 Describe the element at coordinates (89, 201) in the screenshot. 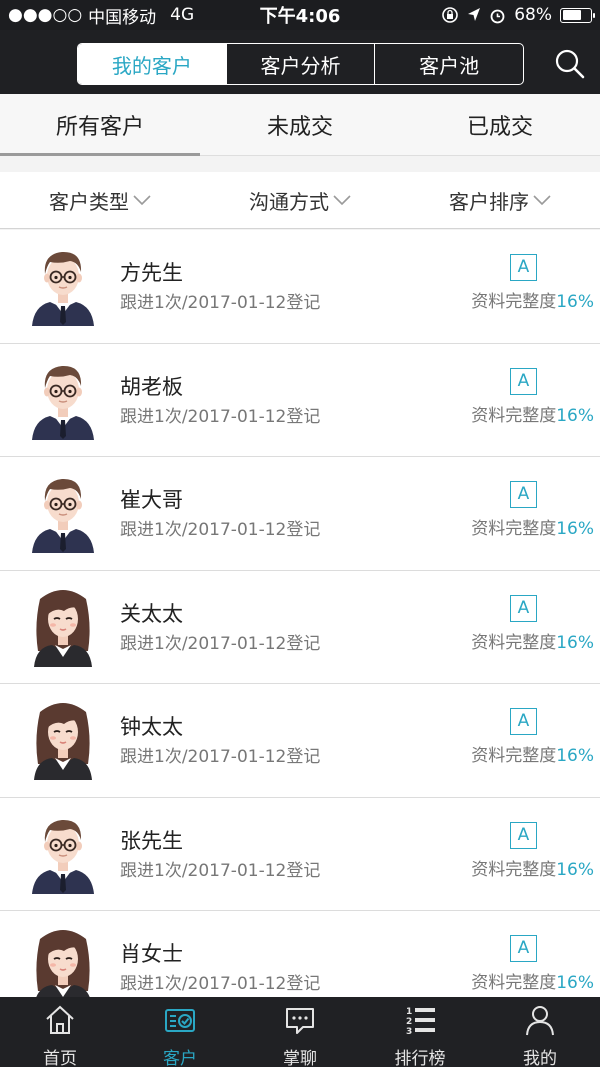

I see `filter-label: 客户类型` at that location.